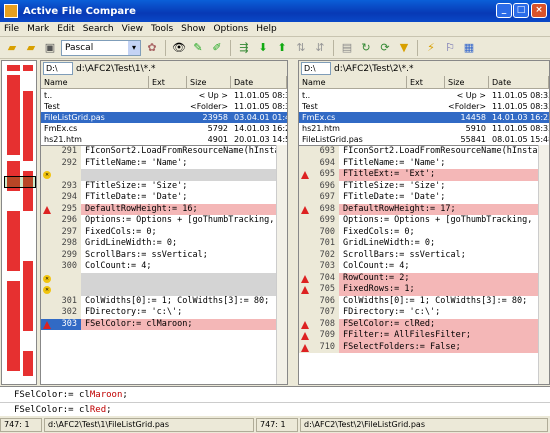 The width and height of the screenshot is (550, 433). I want to click on close-button: ×, so click(539, 10).